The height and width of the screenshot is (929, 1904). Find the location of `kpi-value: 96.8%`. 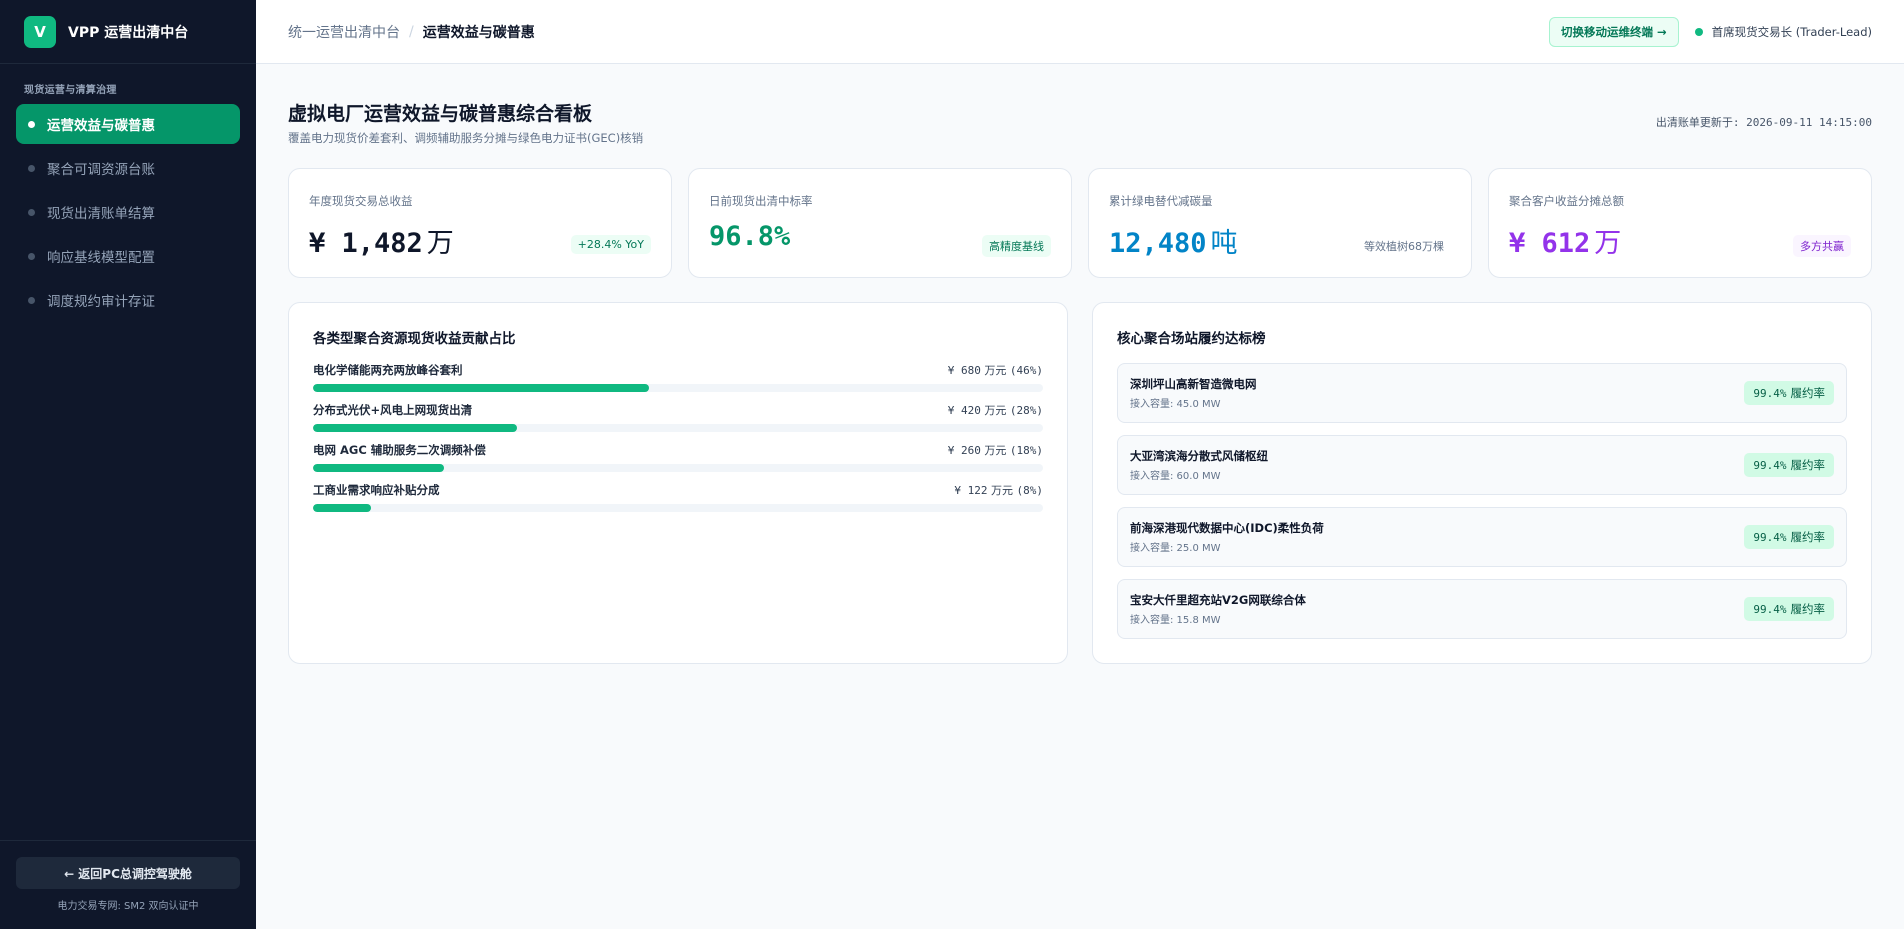

kpi-value: 96.8% is located at coordinates (749, 236).